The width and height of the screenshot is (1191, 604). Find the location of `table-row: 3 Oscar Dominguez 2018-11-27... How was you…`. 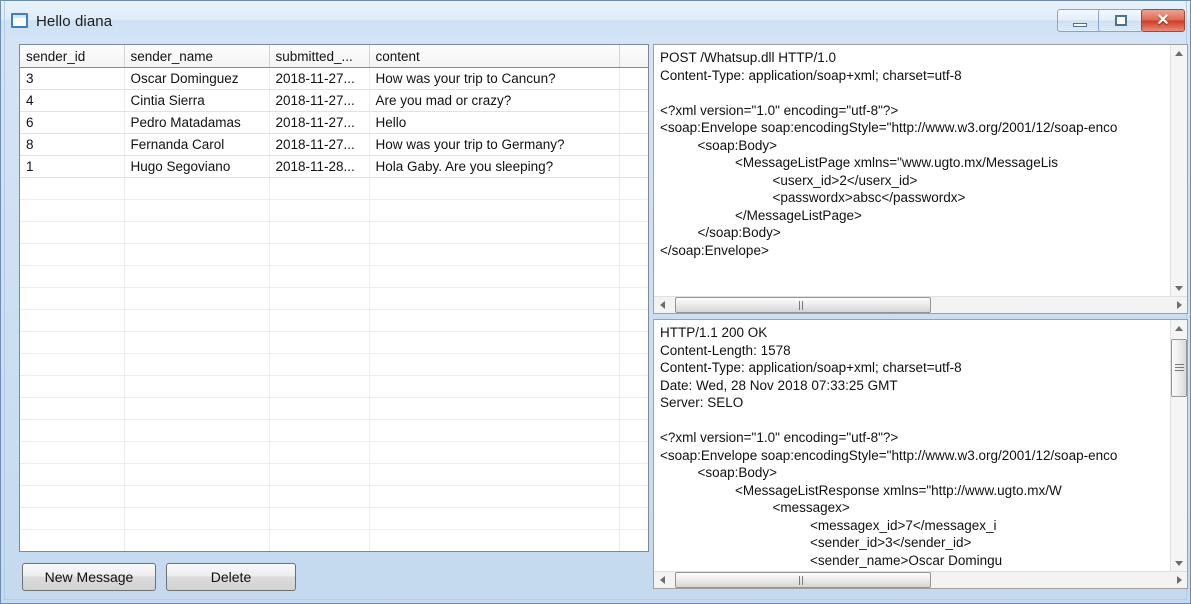

table-row: 3 Oscar Dominguez 2018-11-27... How was you… is located at coordinates (334, 78).